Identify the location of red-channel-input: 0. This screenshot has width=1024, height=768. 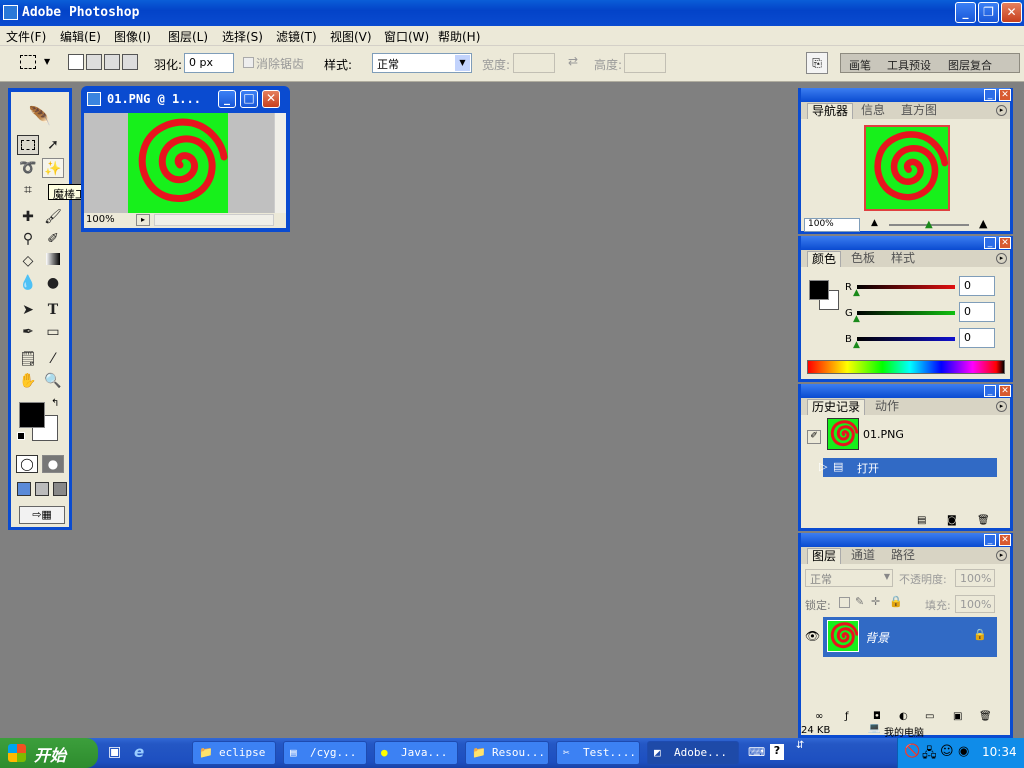
(977, 286).